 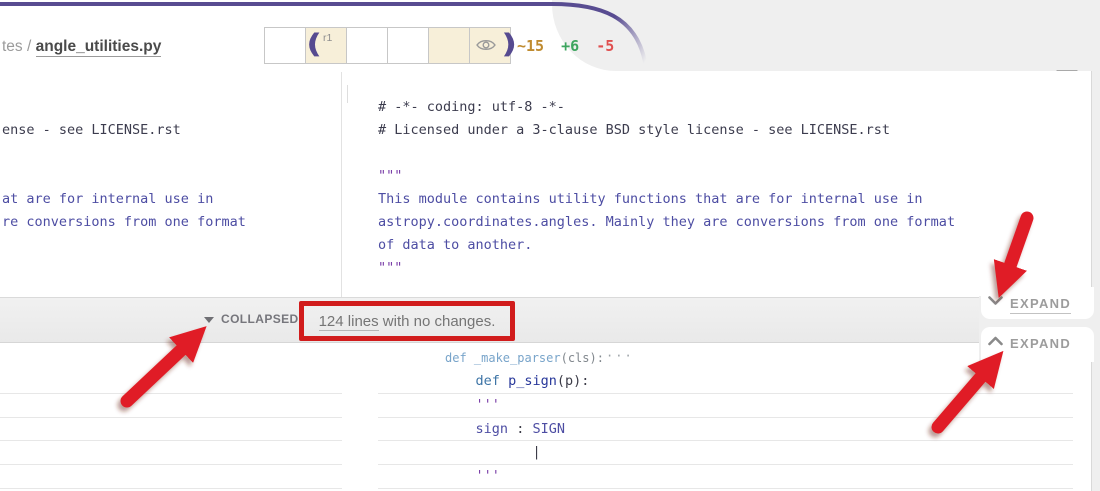 What do you see at coordinates (531, 46) in the screenshot?
I see `stat-modified: ~15` at bounding box center [531, 46].